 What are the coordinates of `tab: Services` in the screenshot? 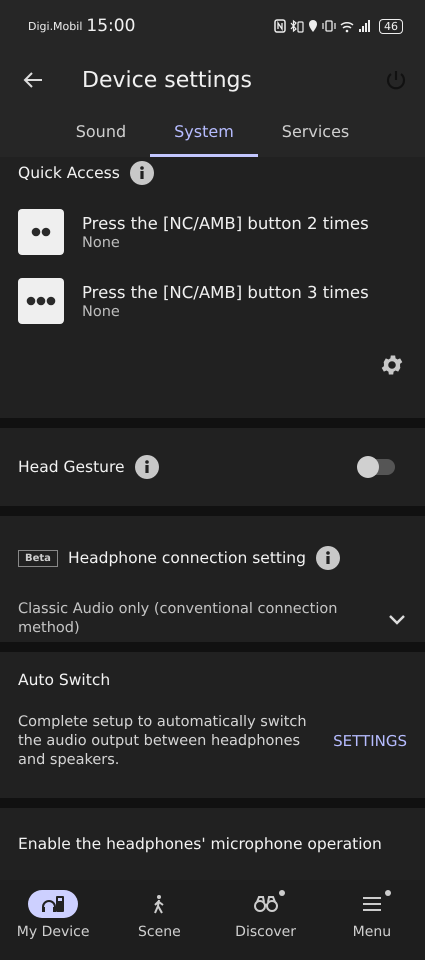 It's located at (316, 132).